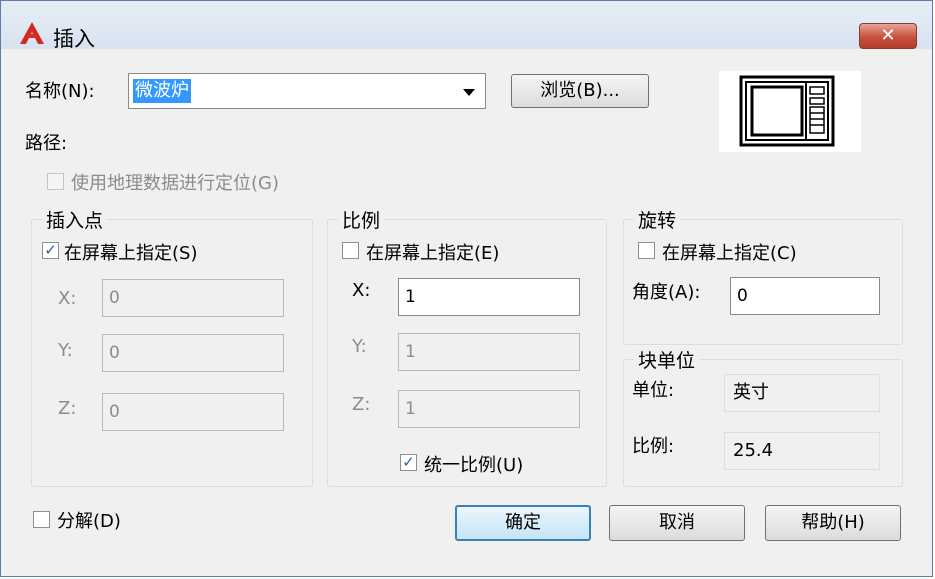 The height and width of the screenshot is (579, 935). Describe the element at coordinates (307, 91) in the screenshot. I see `block-name-combobox: 微波炉` at that location.